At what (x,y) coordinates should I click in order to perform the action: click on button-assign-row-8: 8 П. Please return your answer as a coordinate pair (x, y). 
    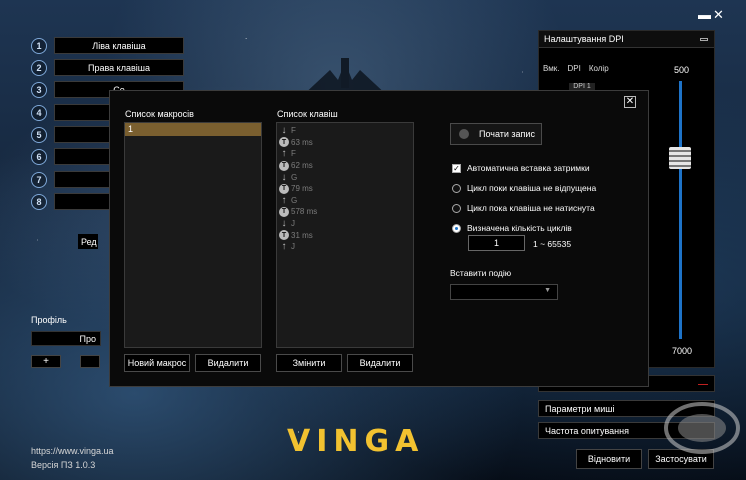
    Looking at the image, I should click on (107, 201).